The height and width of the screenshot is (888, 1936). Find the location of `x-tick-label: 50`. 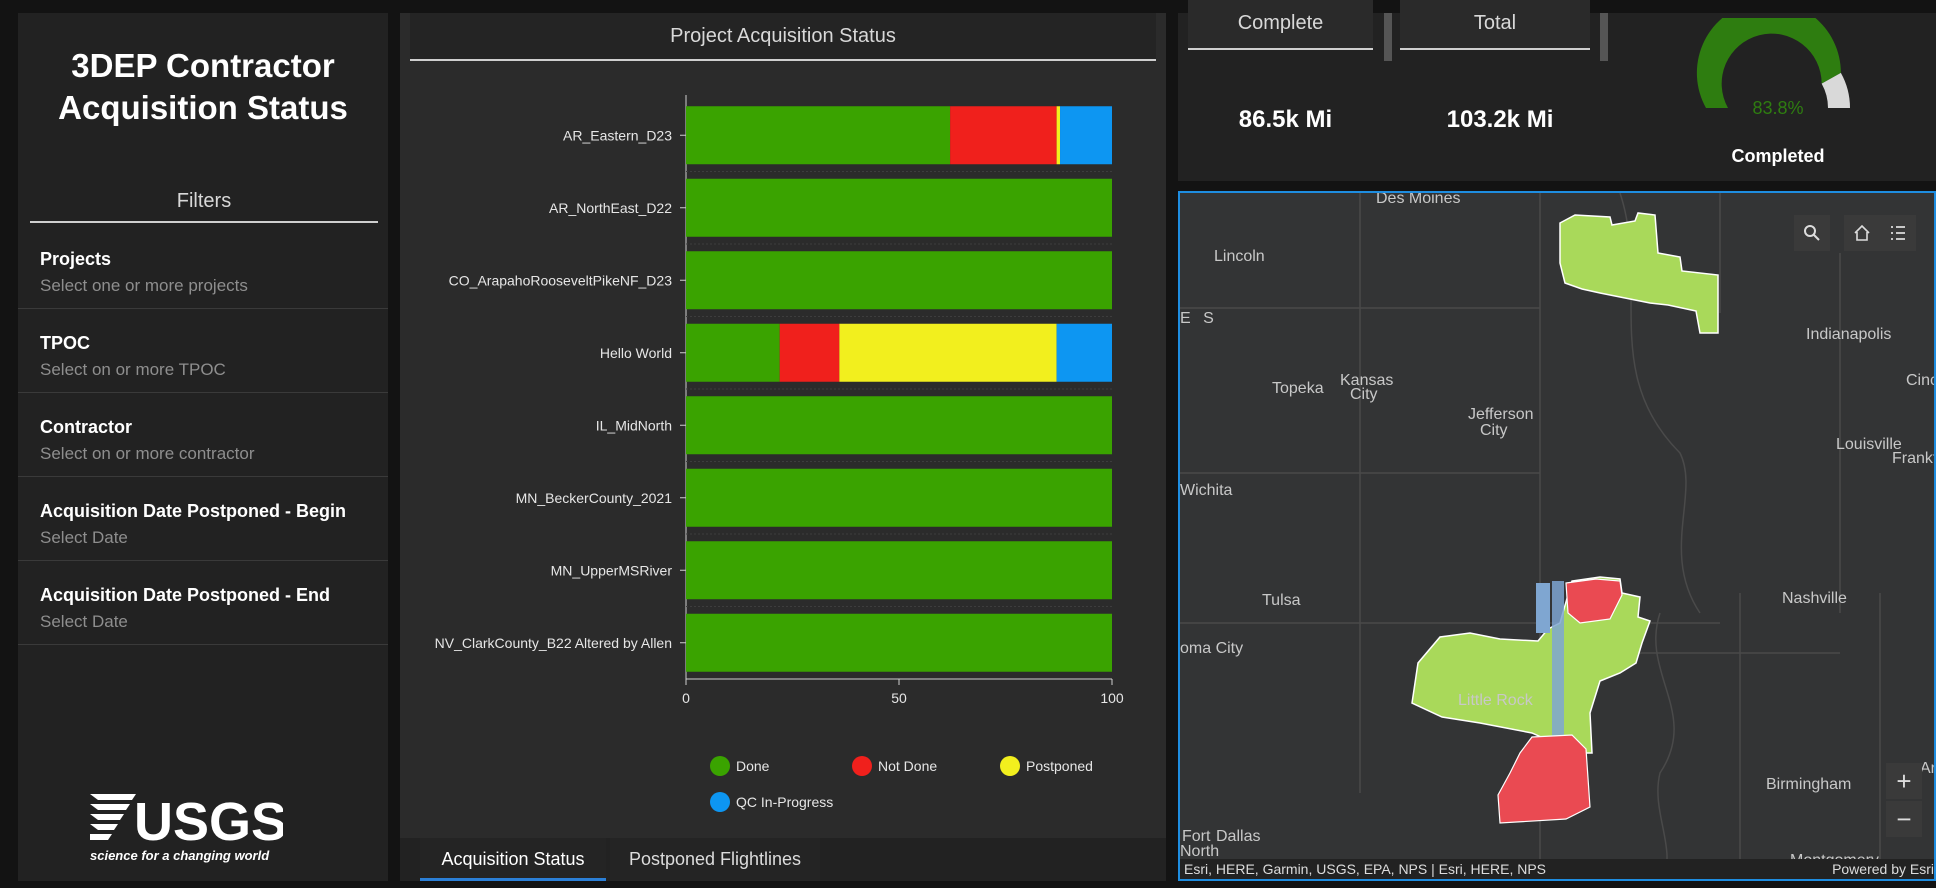

x-tick-label: 50 is located at coordinates (899, 698).